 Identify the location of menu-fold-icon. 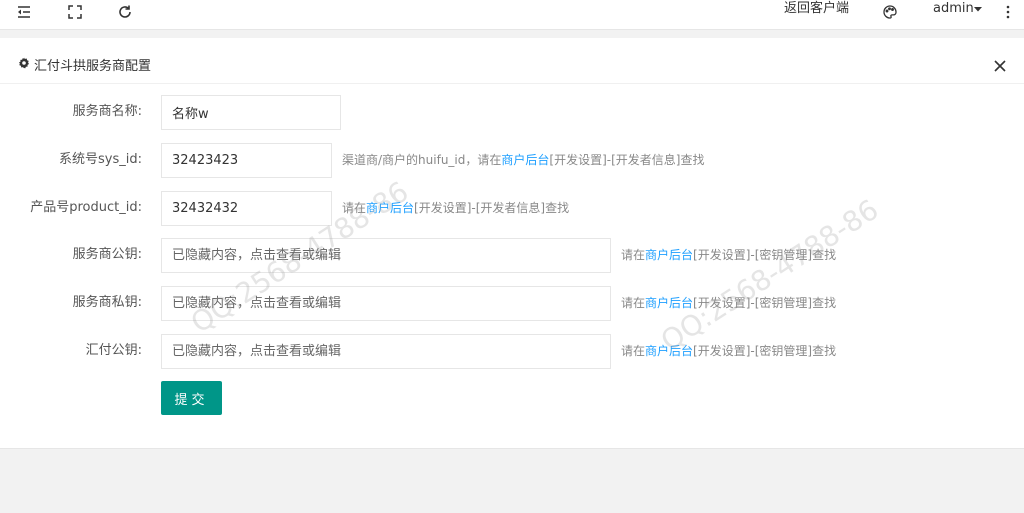
(24, 12).